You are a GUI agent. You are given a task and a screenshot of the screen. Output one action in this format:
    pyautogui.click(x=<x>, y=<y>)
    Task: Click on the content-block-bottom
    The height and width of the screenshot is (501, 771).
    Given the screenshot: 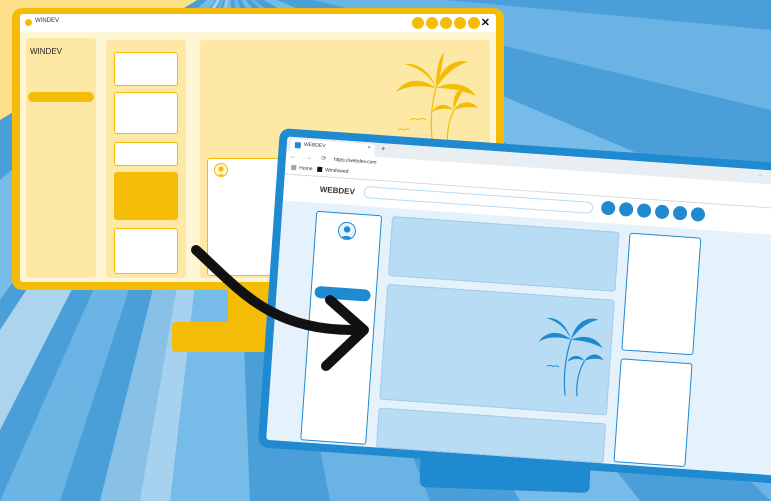 What is the action you would take?
    pyautogui.click(x=491, y=435)
    